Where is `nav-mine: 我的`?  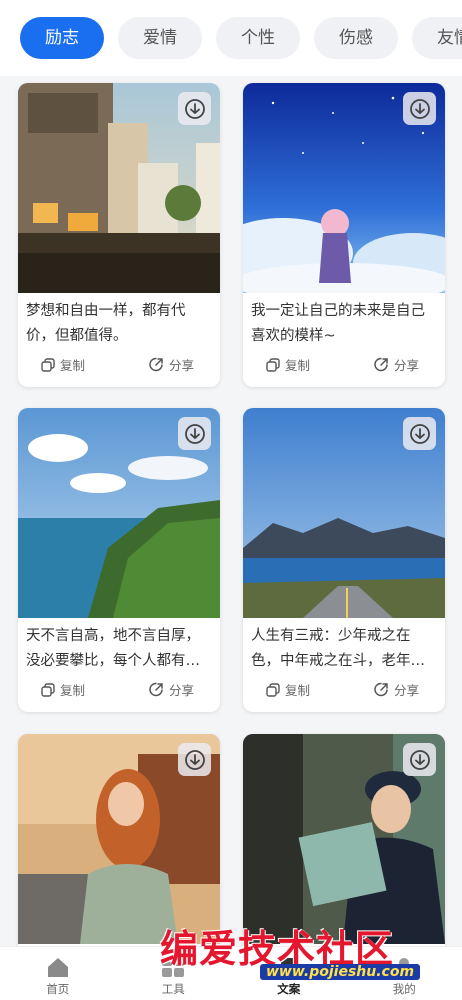 nav-mine: 我的 is located at coordinates (404, 973).